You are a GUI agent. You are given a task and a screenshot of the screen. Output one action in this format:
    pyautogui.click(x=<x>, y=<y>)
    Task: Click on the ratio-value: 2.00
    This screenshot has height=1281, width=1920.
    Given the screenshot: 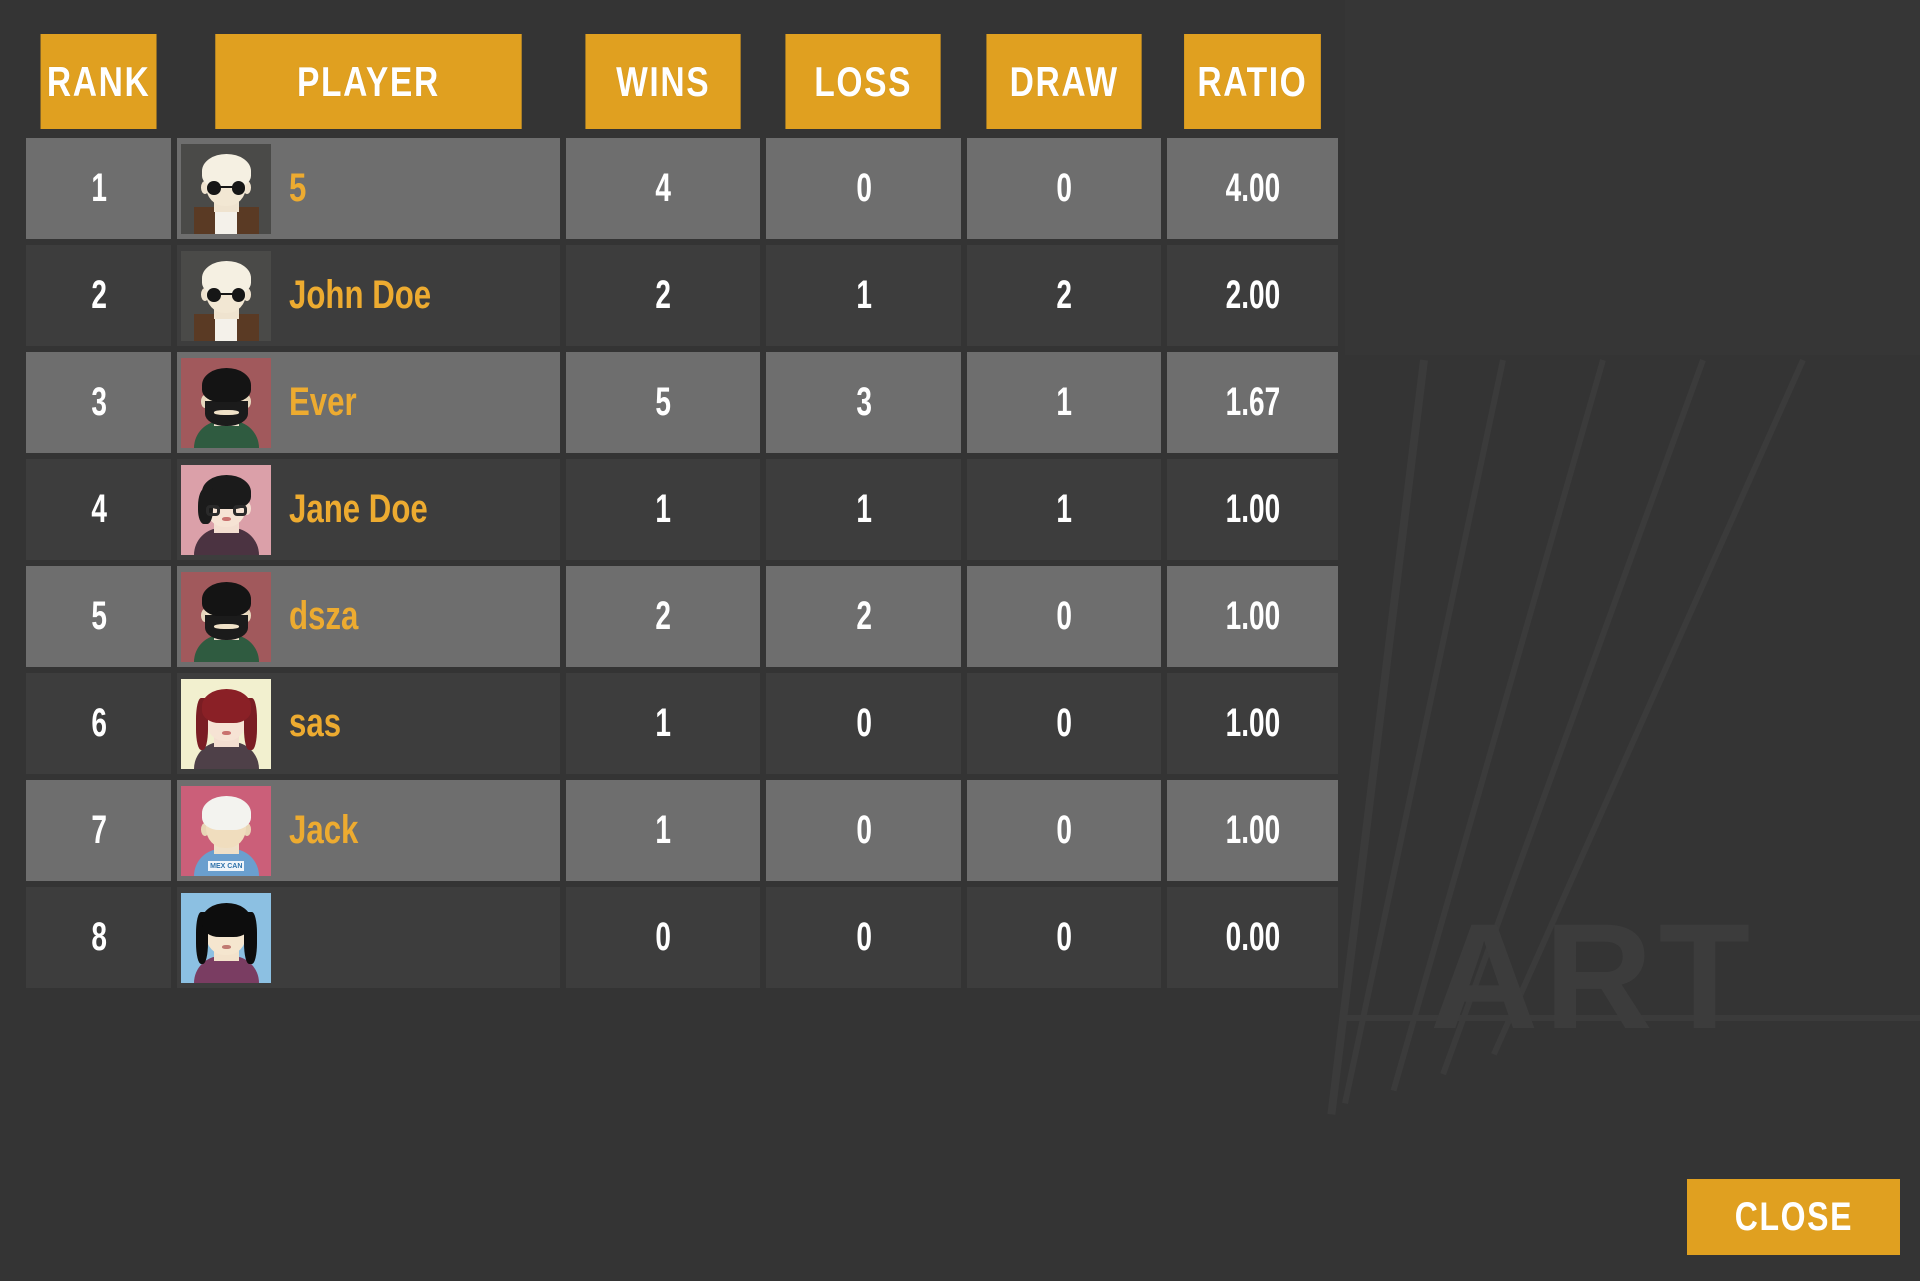 What is the action you would take?
    pyautogui.click(x=1252, y=295)
    